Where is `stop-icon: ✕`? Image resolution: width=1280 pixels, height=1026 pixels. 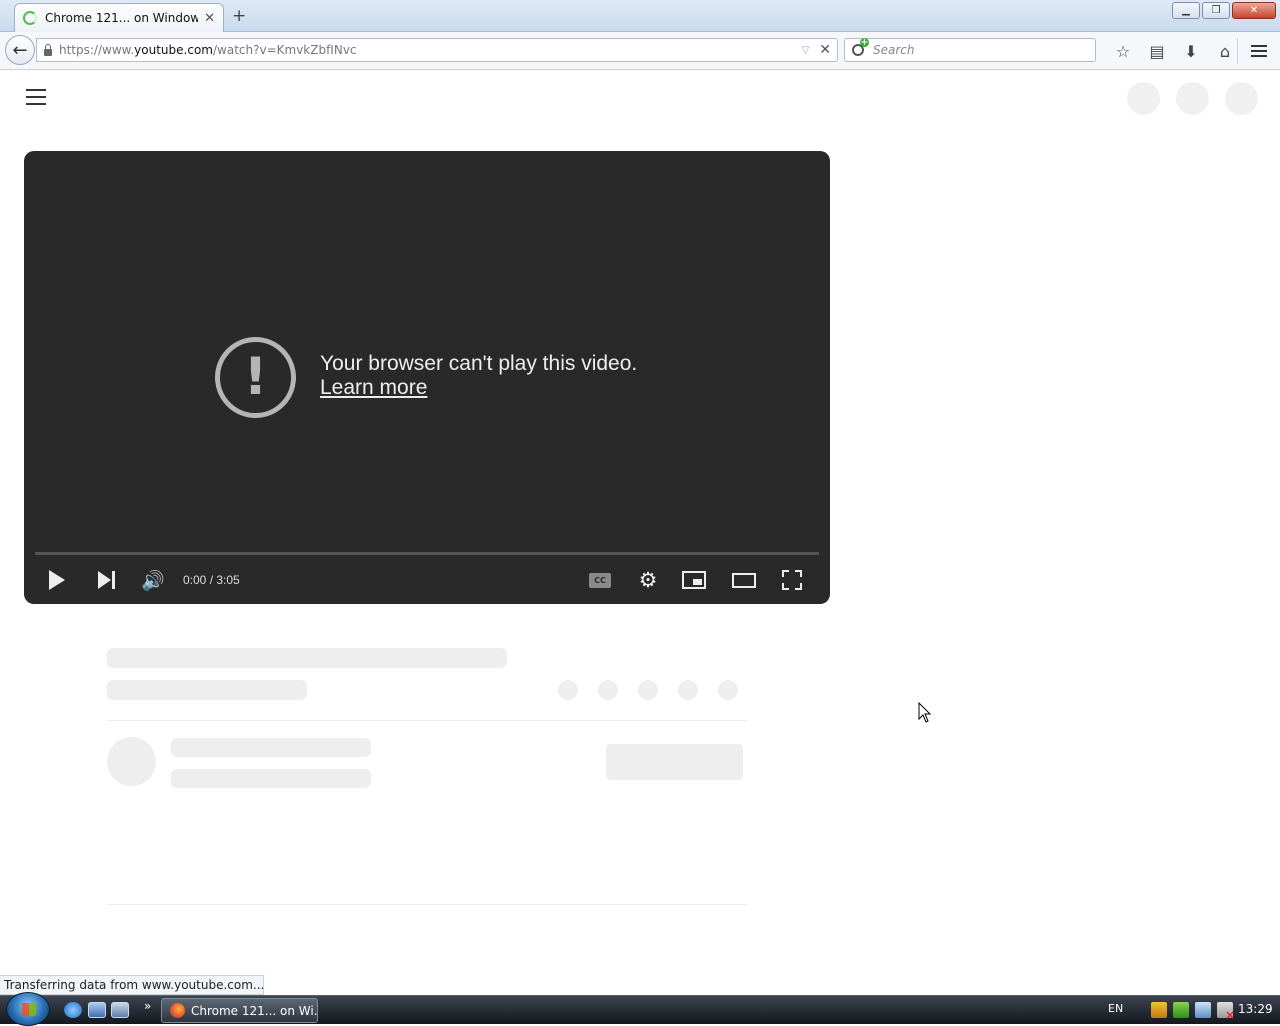
stop-icon: ✕ is located at coordinates (825, 50).